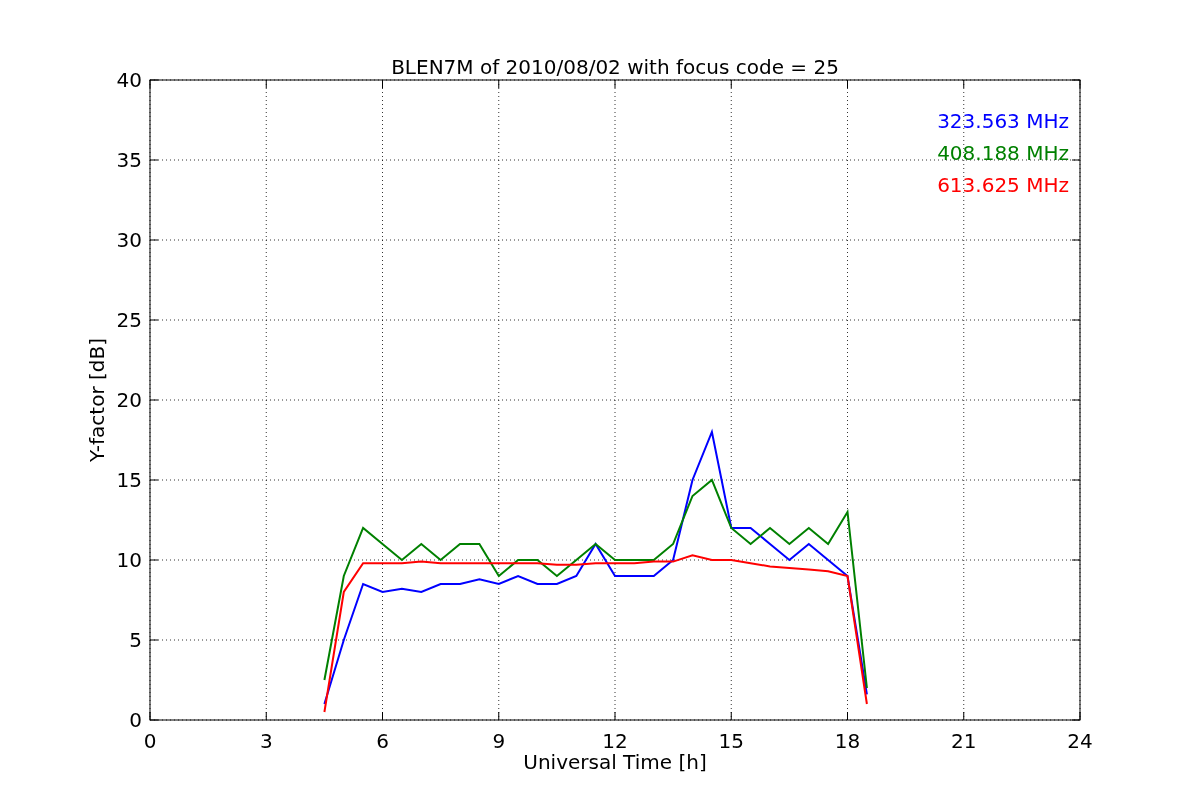 The image size is (1200, 800). I want to click on tick-label: 24, so click(1080, 741).